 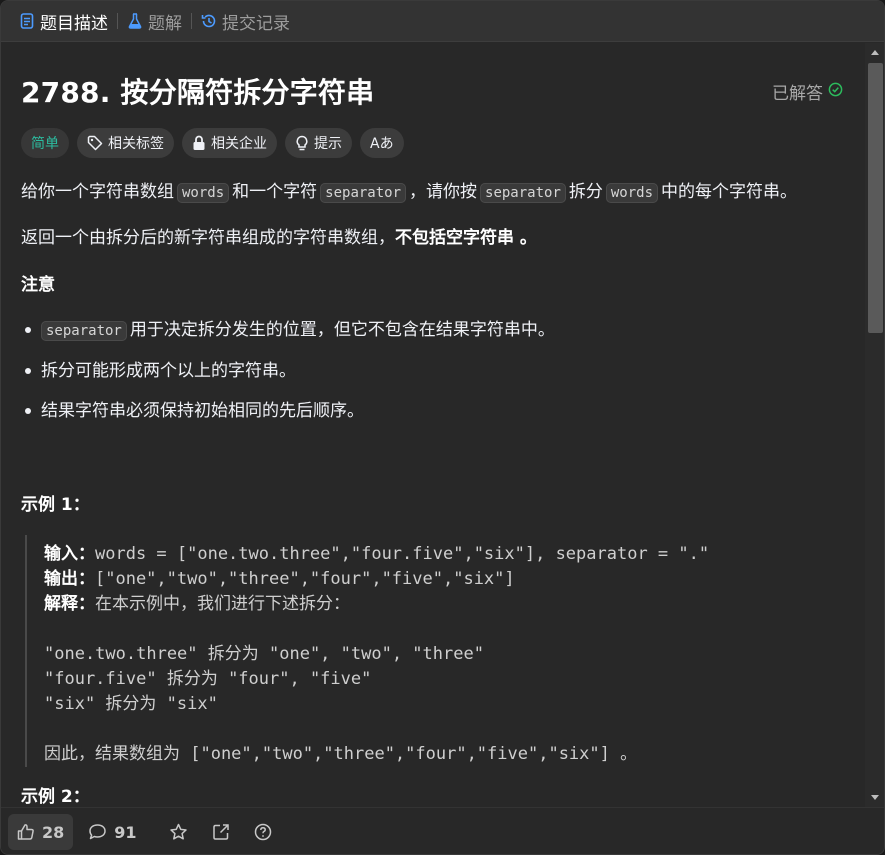 What do you see at coordinates (41, 832) in the screenshot?
I see `like-button: 28` at bounding box center [41, 832].